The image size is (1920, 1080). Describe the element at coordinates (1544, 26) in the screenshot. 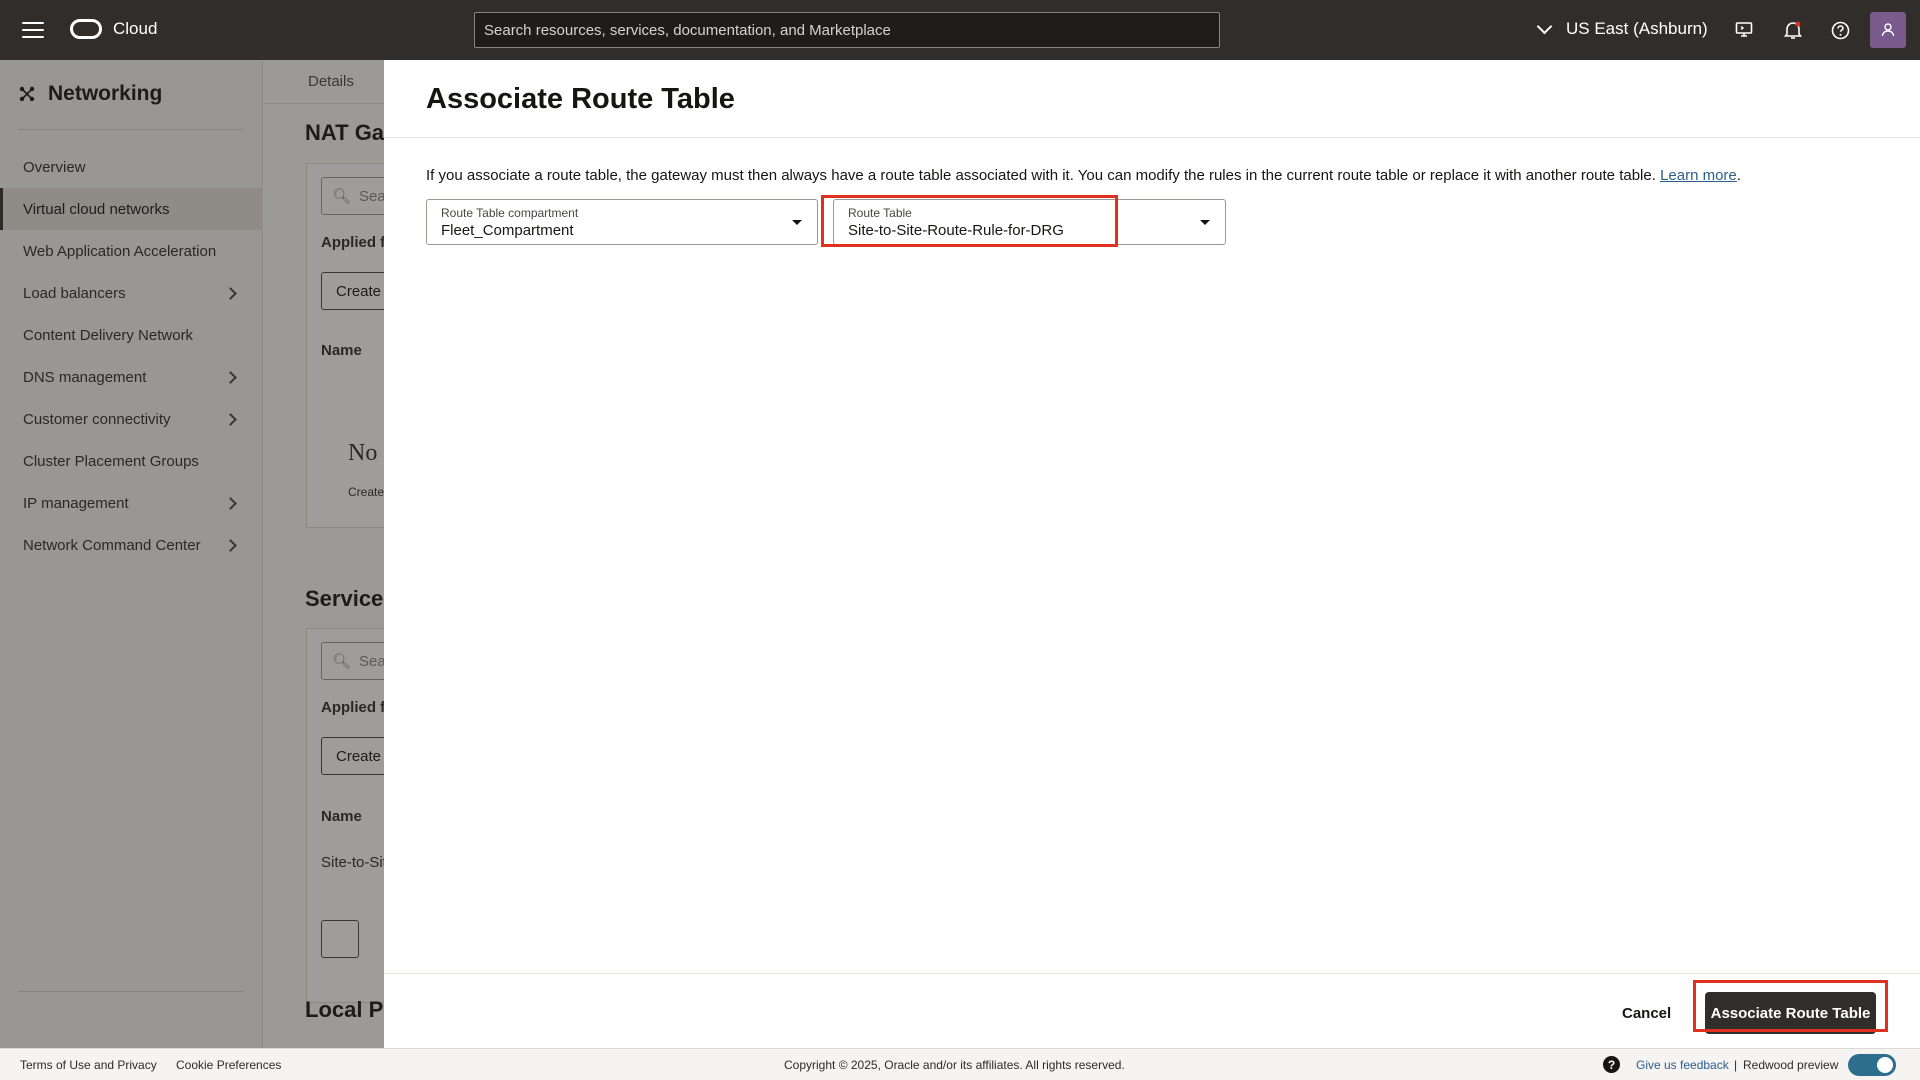

I see `chevron-down-icon` at that location.